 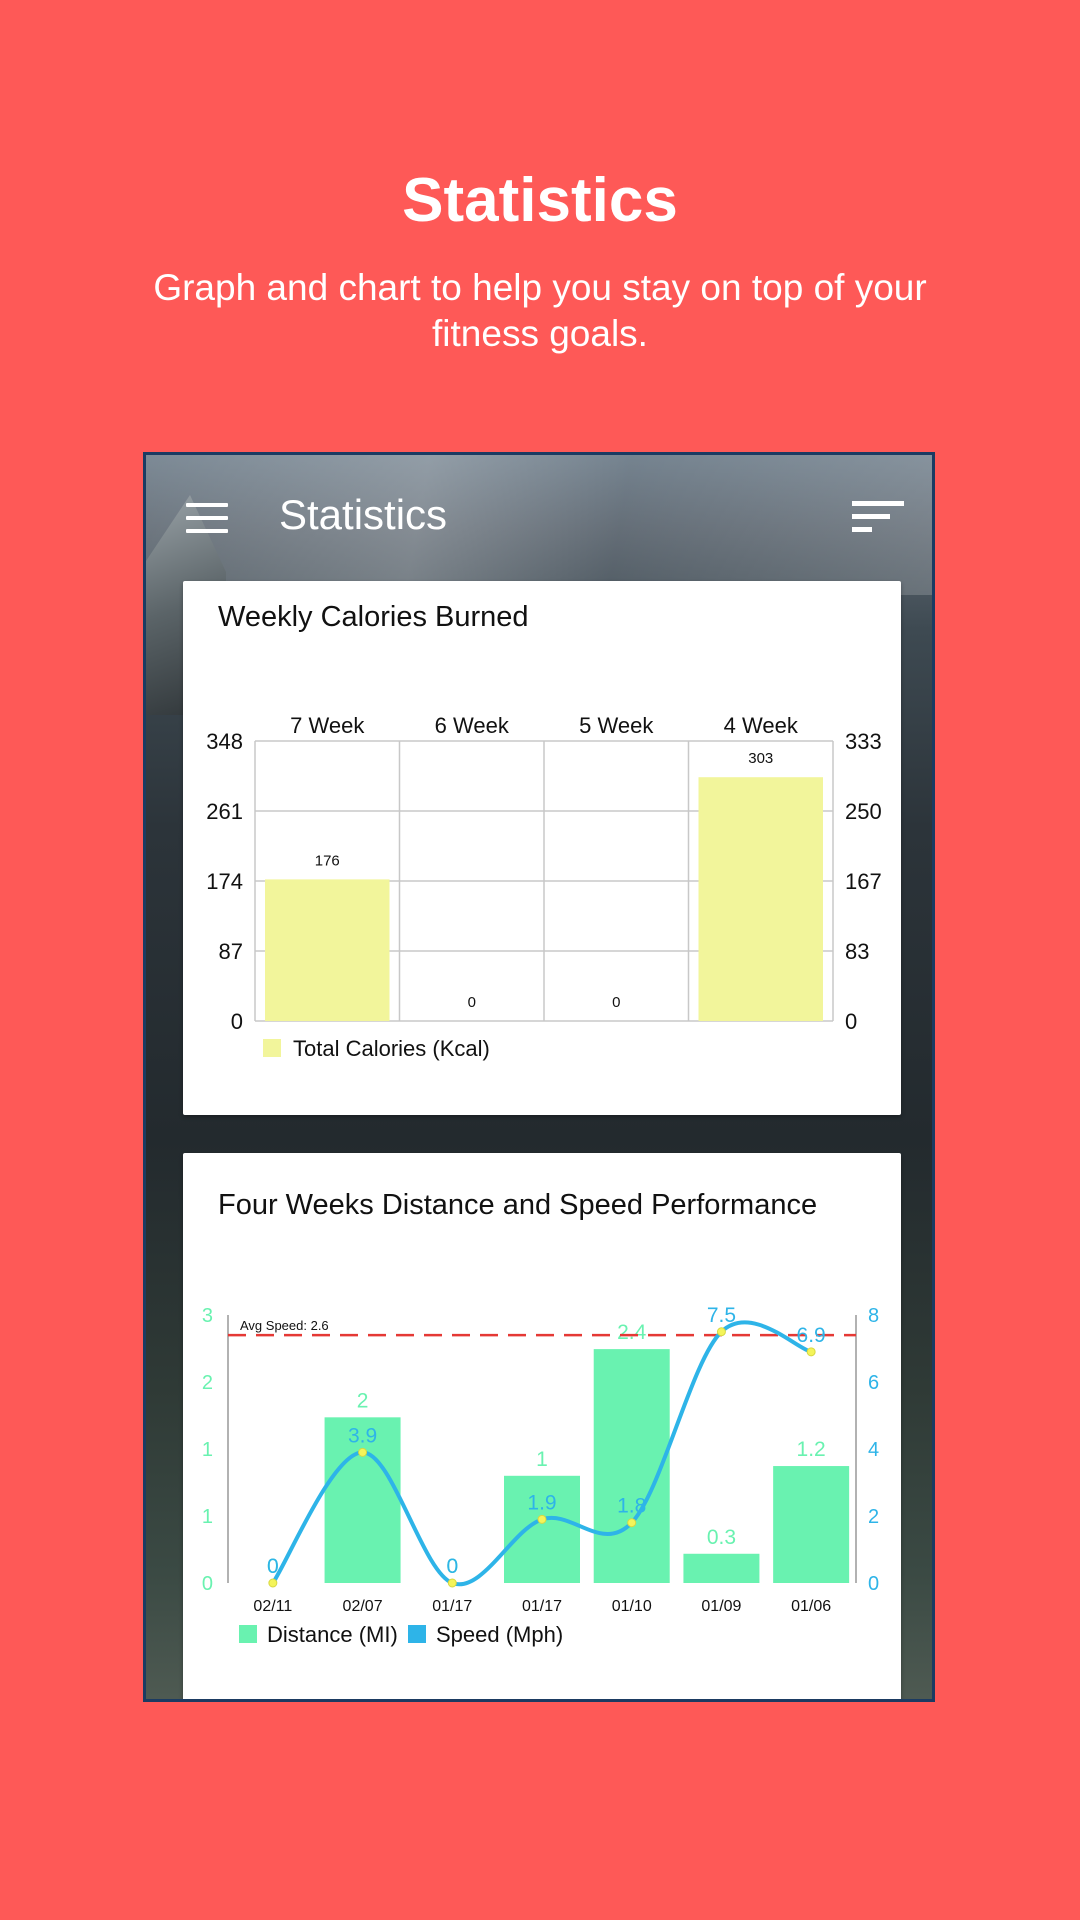 What do you see at coordinates (237, 1021) in the screenshot?
I see `calories-left-tick: 0` at bounding box center [237, 1021].